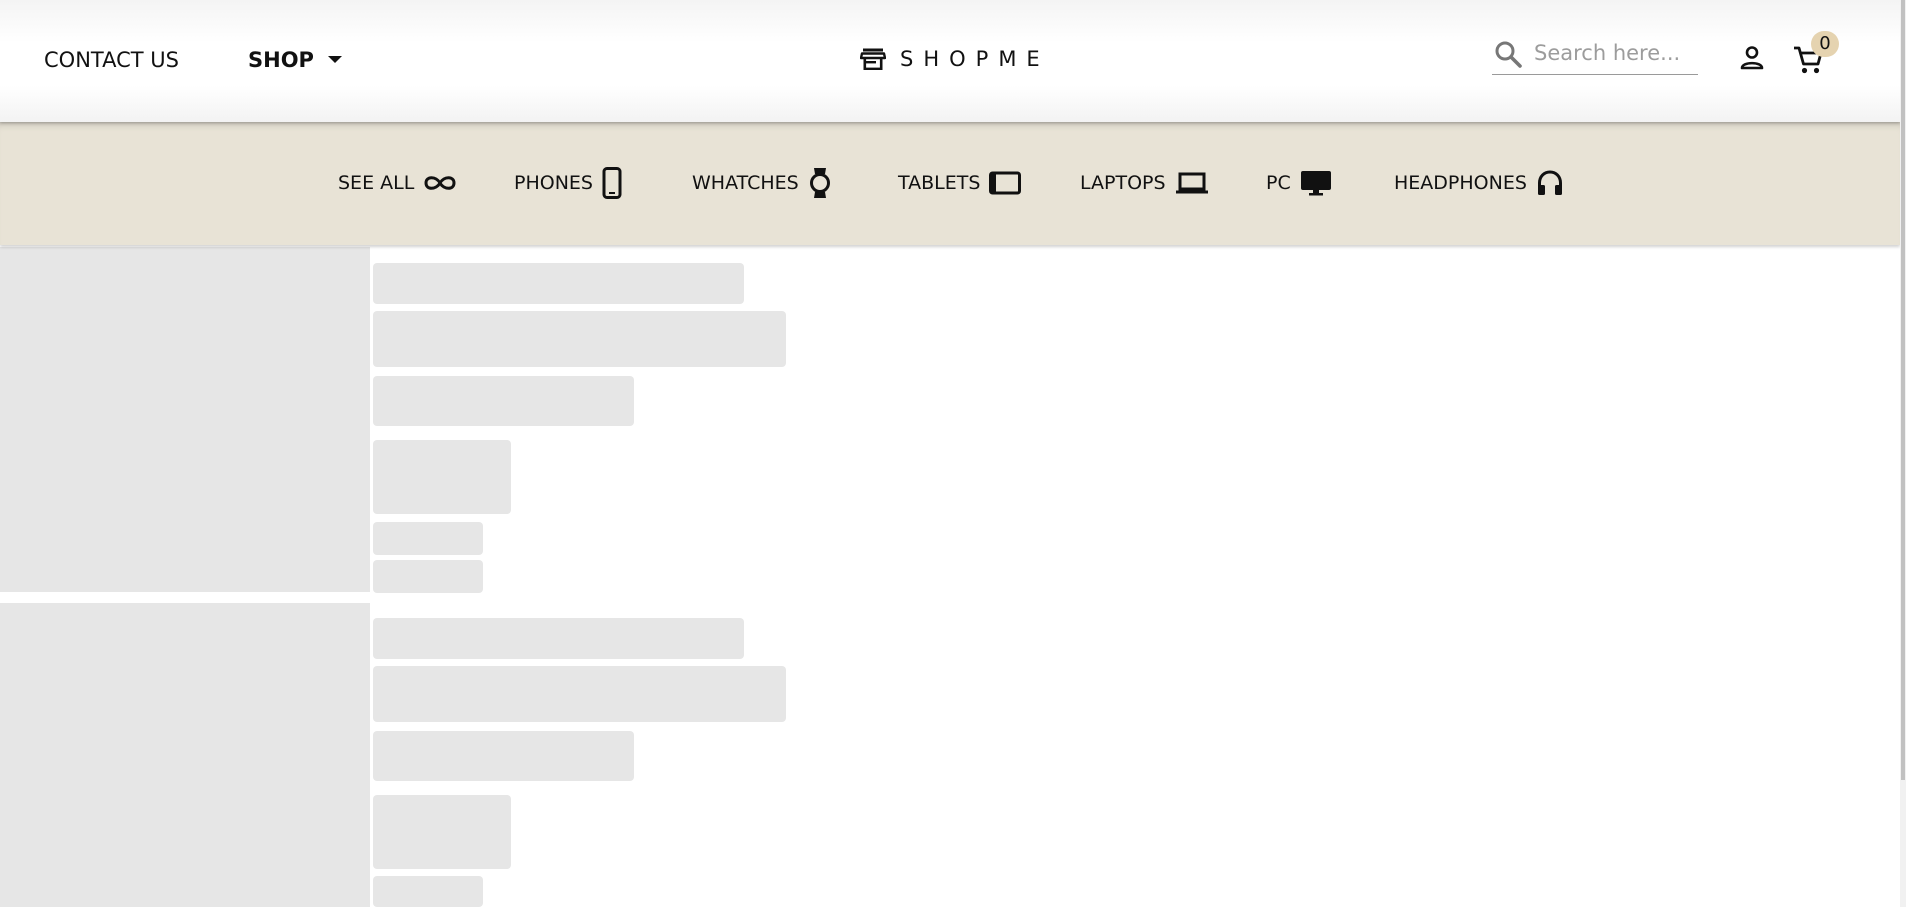  I want to click on infinity-icon, so click(440, 183).